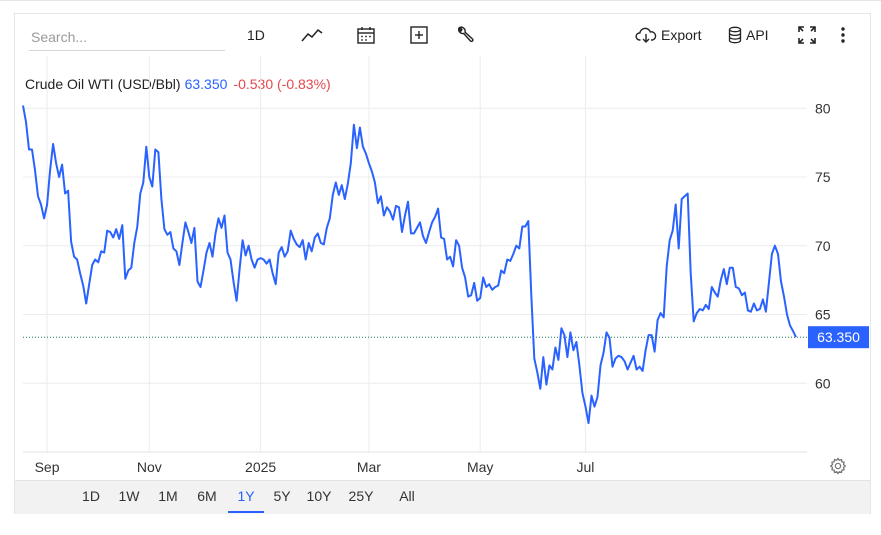  What do you see at coordinates (757, 35) in the screenshot?
I see `api-label: API` at bounding box center [757, 35].